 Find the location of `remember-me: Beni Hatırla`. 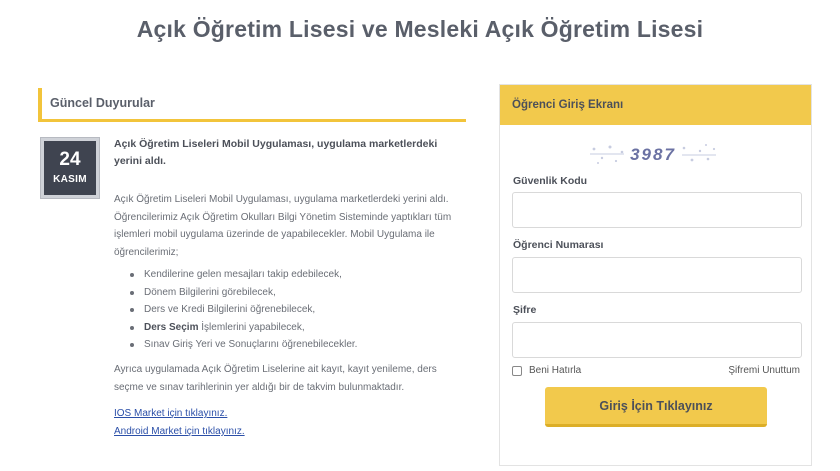

remember-me: Beni Hatırla is located at coordinates (546, 370).